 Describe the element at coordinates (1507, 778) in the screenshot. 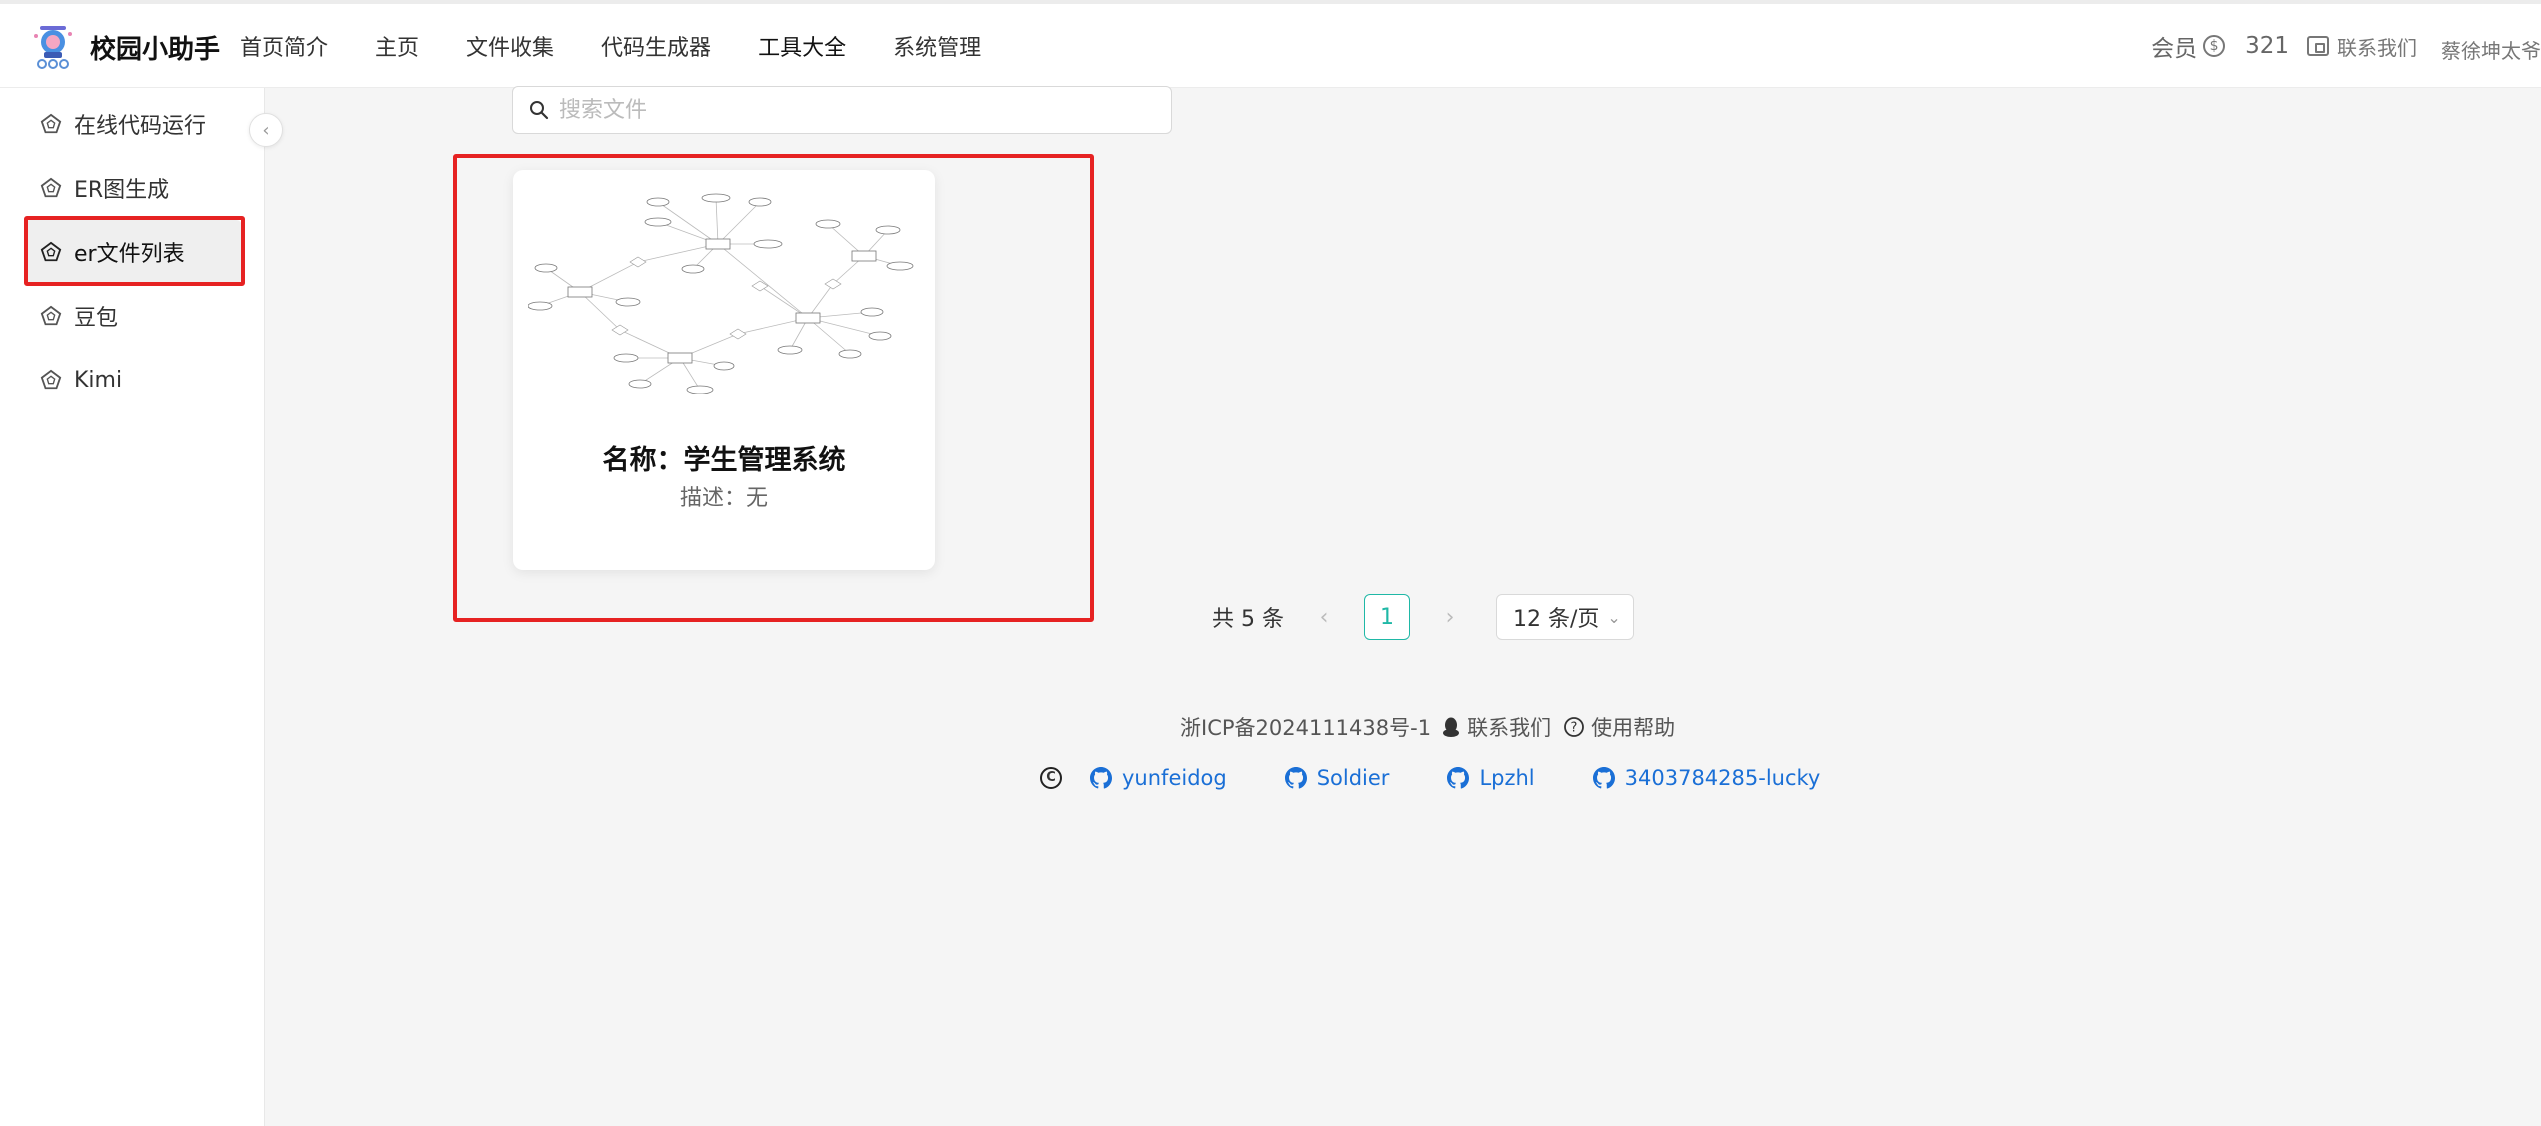

I see `github-link-label: Lpzhl` at that location.